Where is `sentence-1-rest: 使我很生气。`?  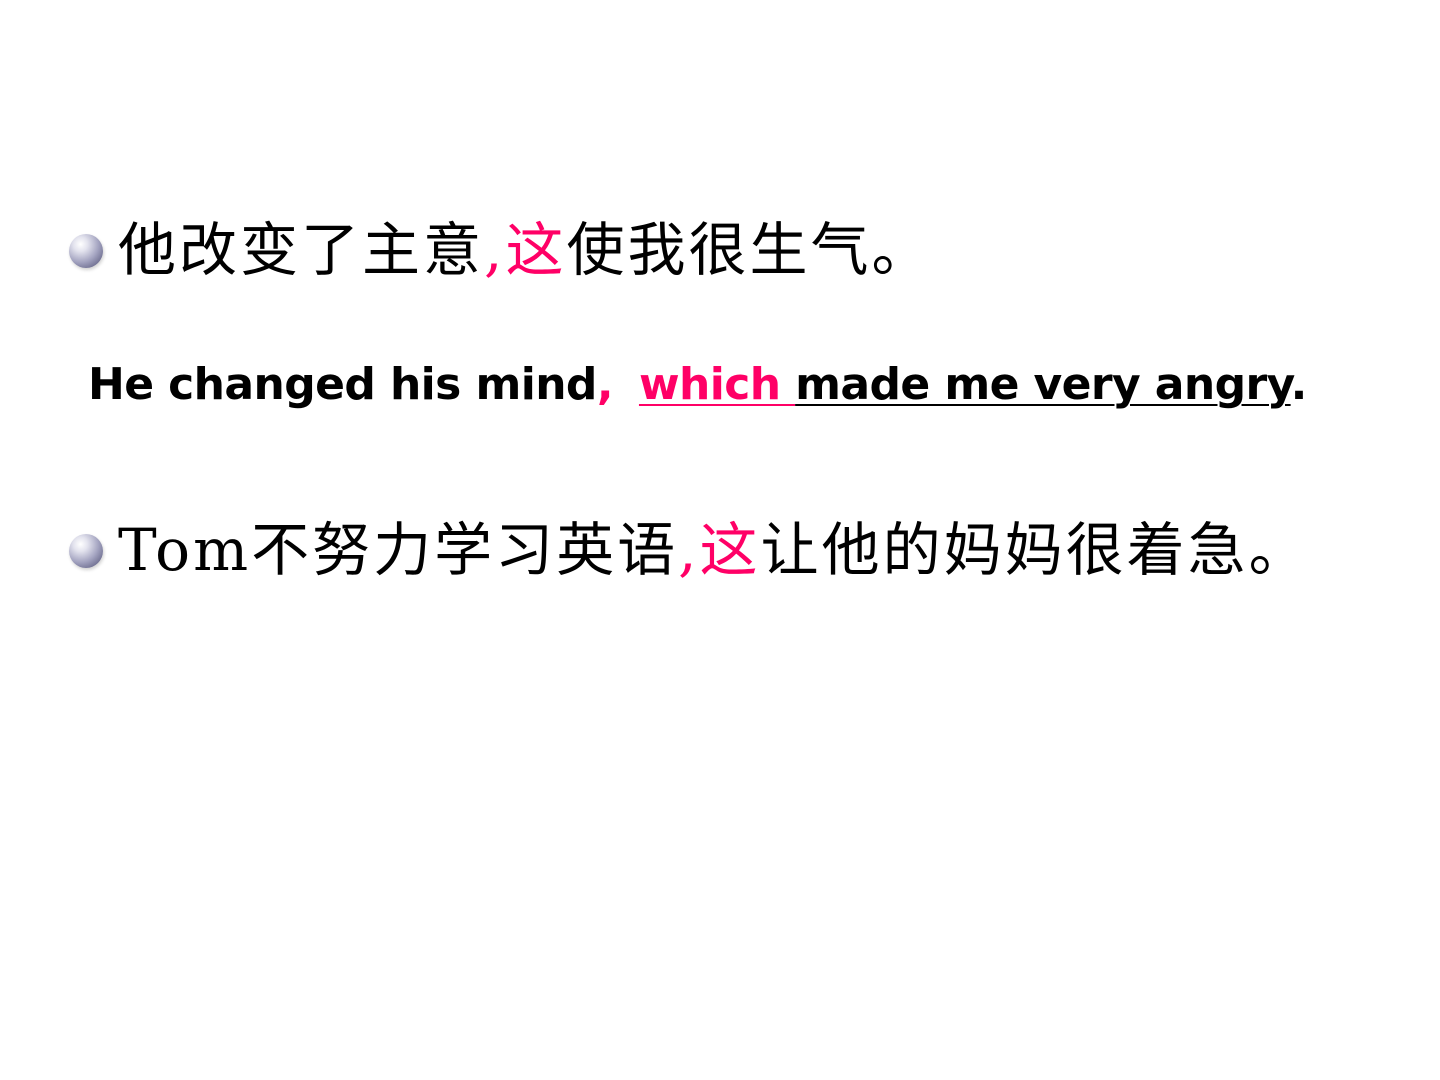
sentence-1-rest: 使我很生气。 is located at coordinates (749, 250).